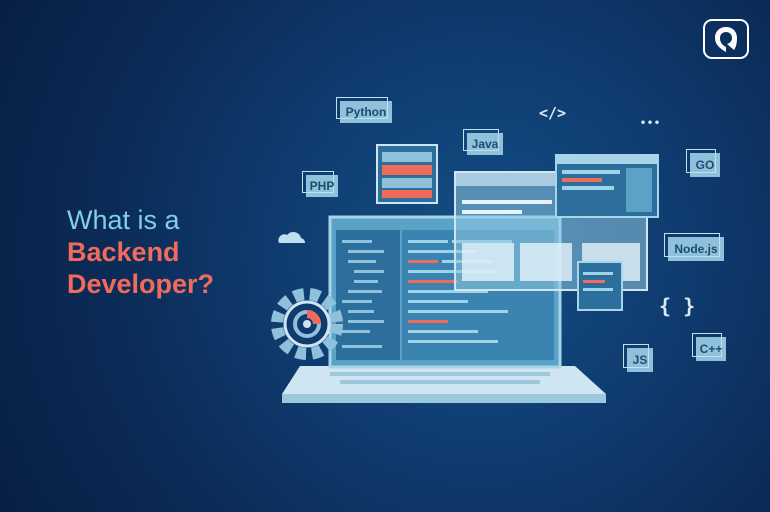  Describe the element at coordinates (638, 358) in the screenshot. I see `tag-js: JS` at that location.